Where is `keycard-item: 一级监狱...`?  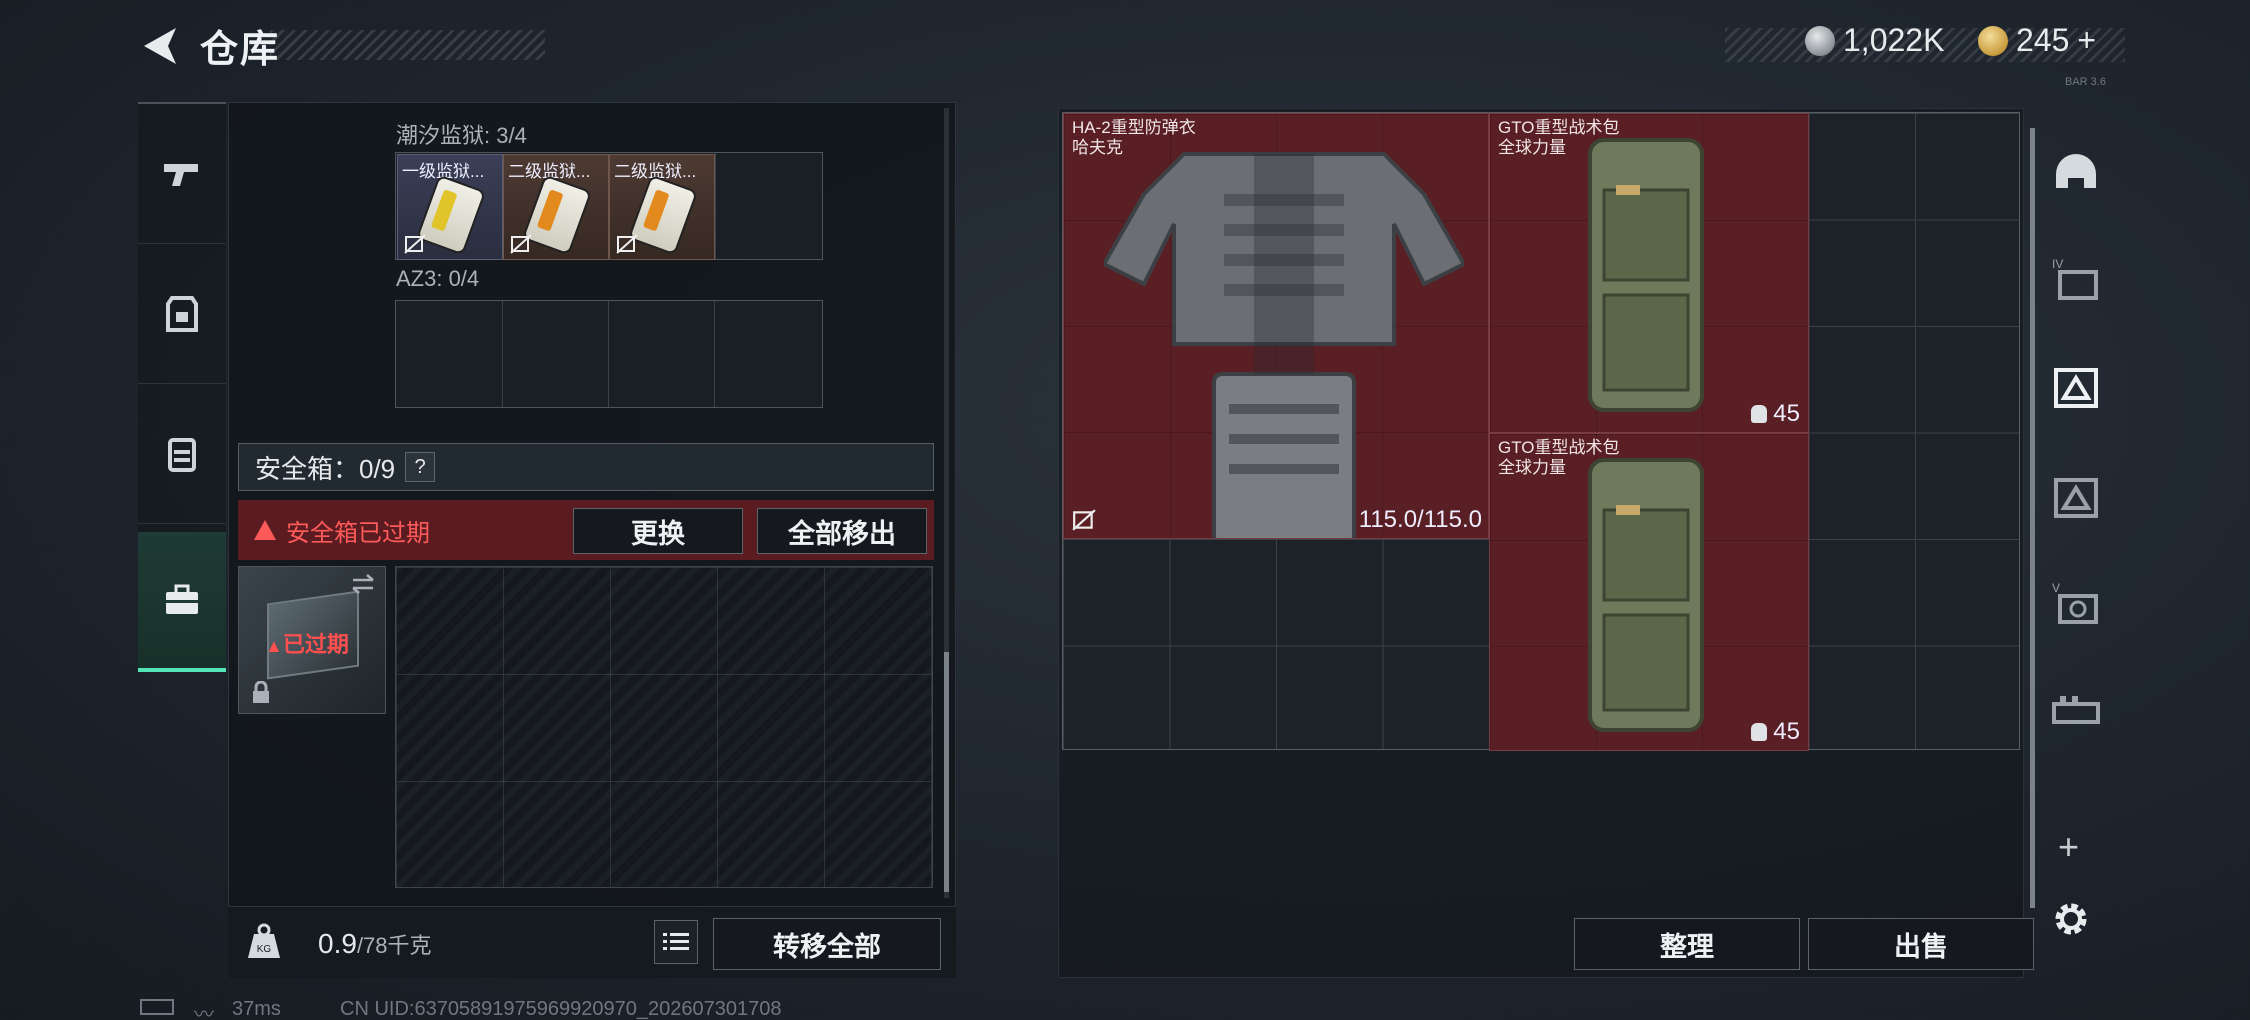 keycard-item: 一级监狱... is located at coordinates (450, 207).